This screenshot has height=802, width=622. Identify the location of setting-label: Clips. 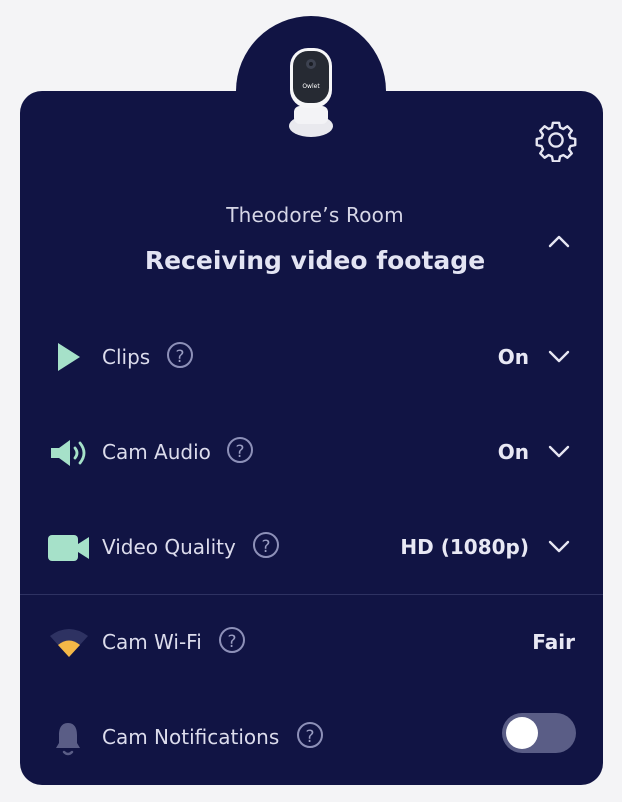
(126, 357).